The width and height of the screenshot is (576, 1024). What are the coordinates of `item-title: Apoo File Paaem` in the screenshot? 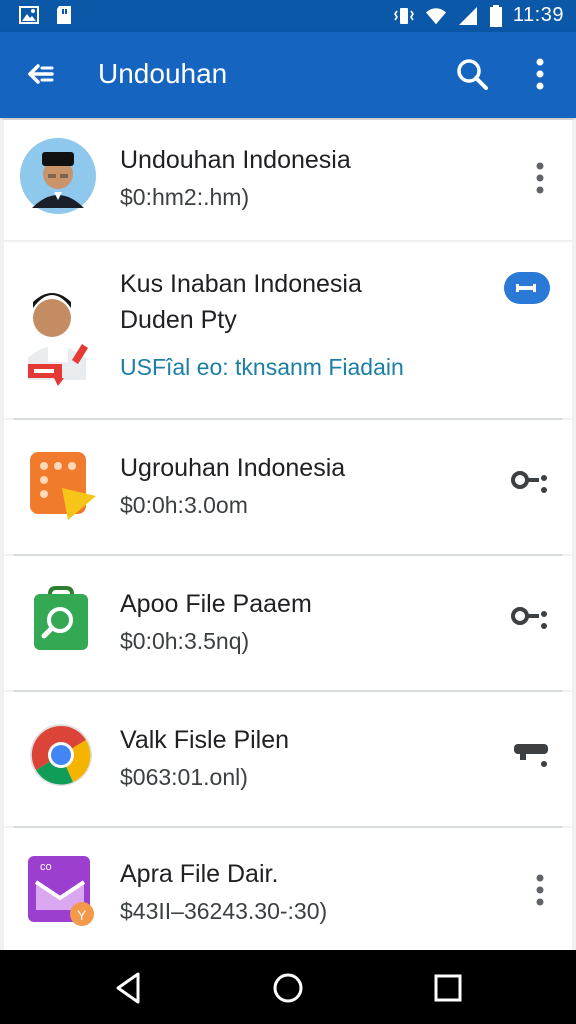 It's located at (216, 604).